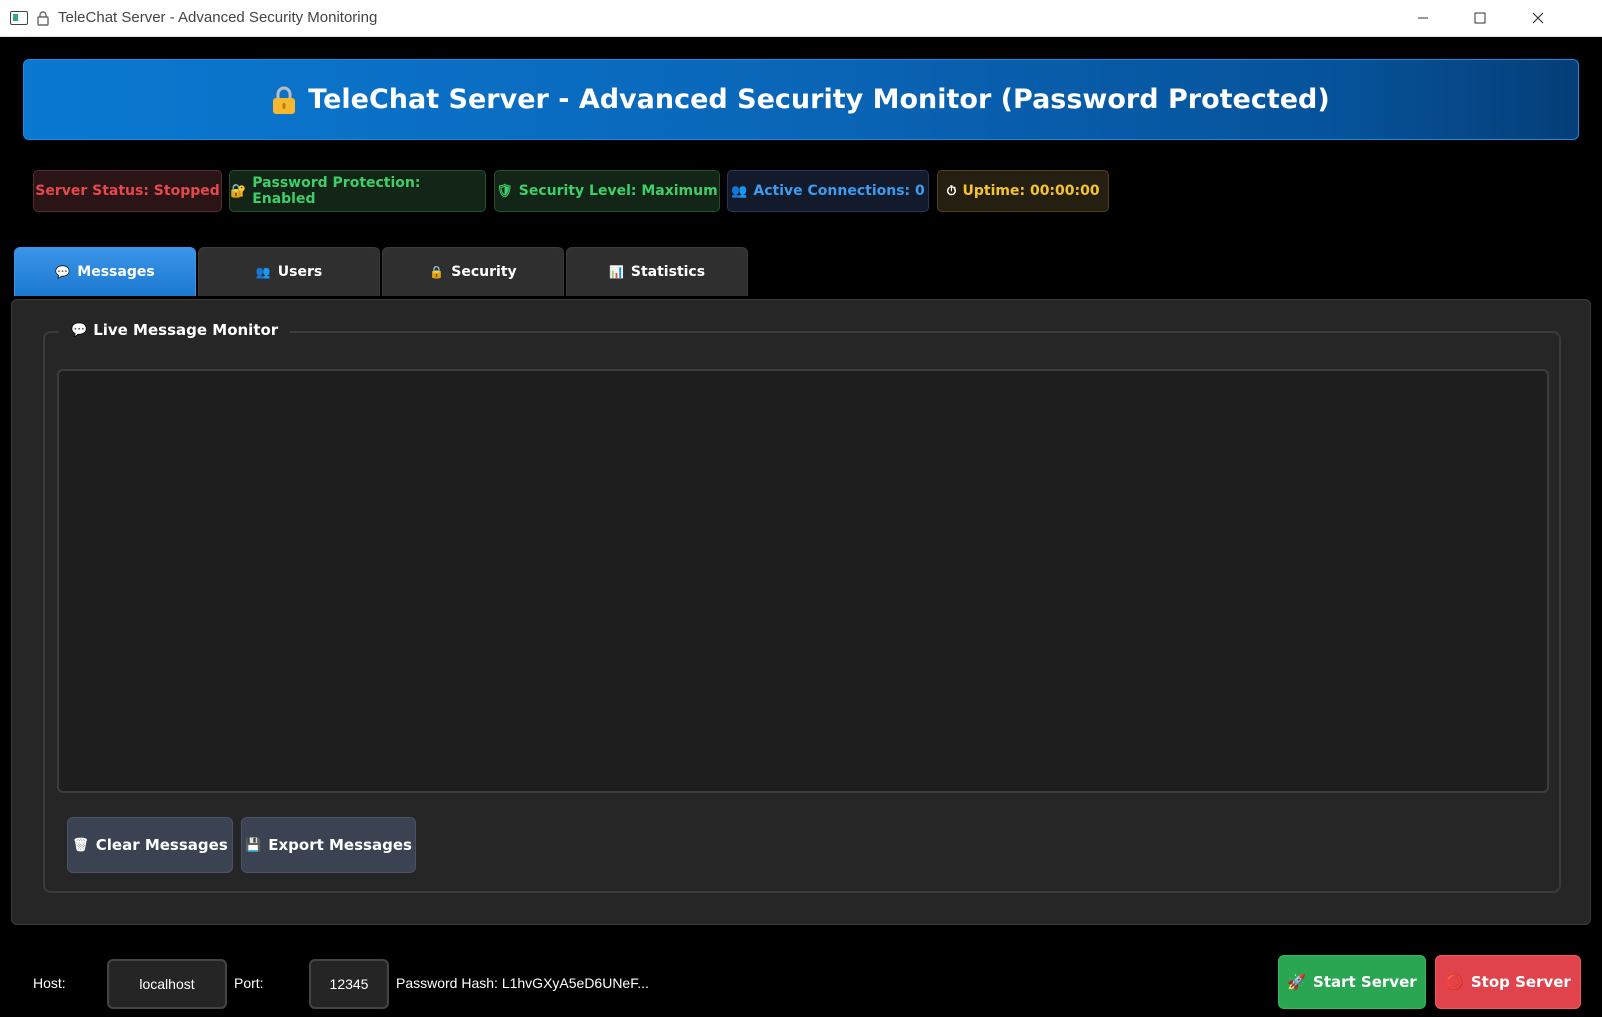 The width and height of the screenshot is (1602, 1017). What do you see at coordinates (1297, 982) in the screenshot?
I see `rocket-icon: 🚀` at bounding box center [1297, 982].